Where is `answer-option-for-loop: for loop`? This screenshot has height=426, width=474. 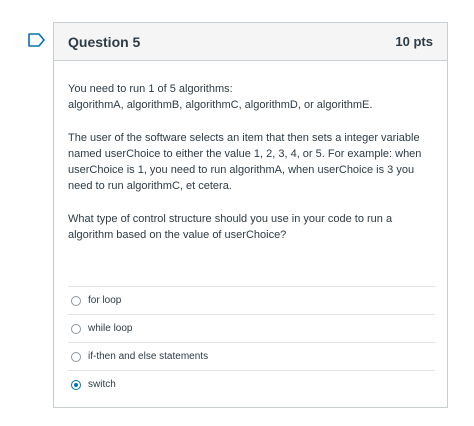 answer-option-for-loop: for loop is located at coordinates (251, 300).